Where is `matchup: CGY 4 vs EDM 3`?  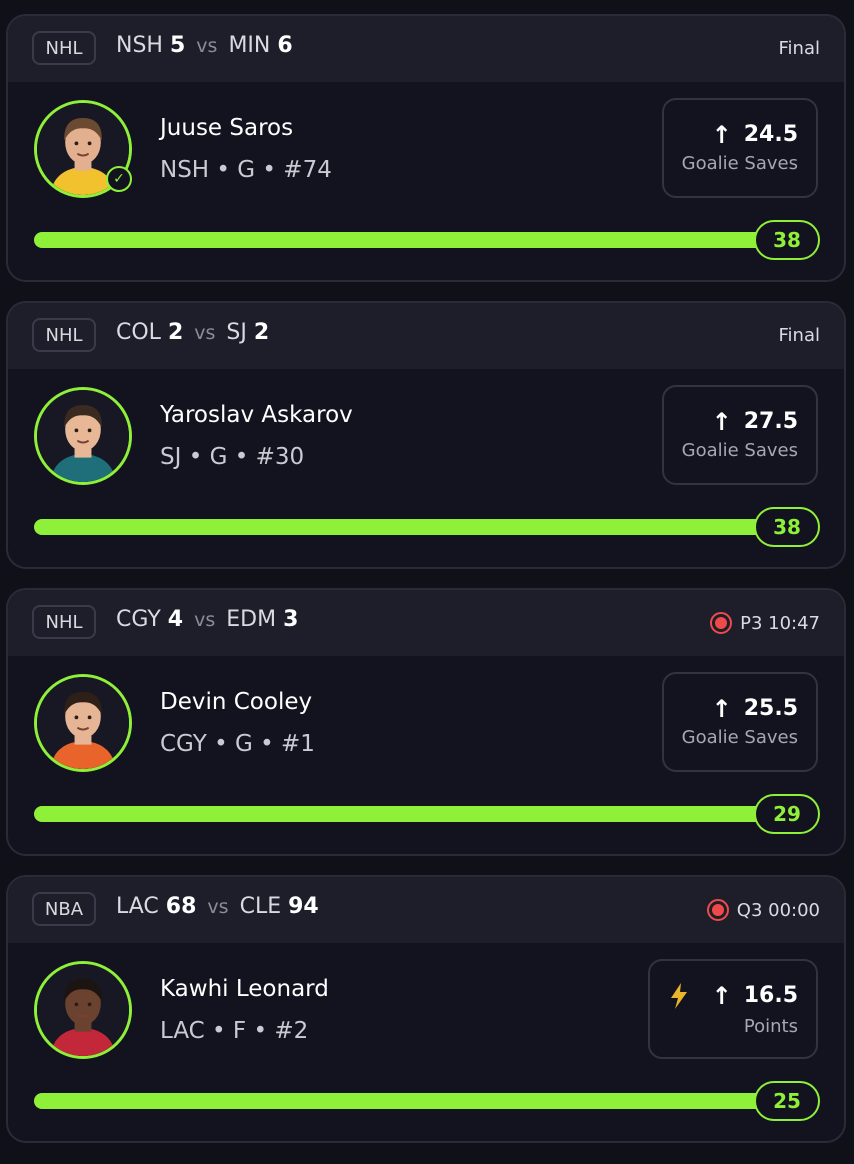 matchup: CGY 4 vs EDM 3 is located at coordinates (207, 619).